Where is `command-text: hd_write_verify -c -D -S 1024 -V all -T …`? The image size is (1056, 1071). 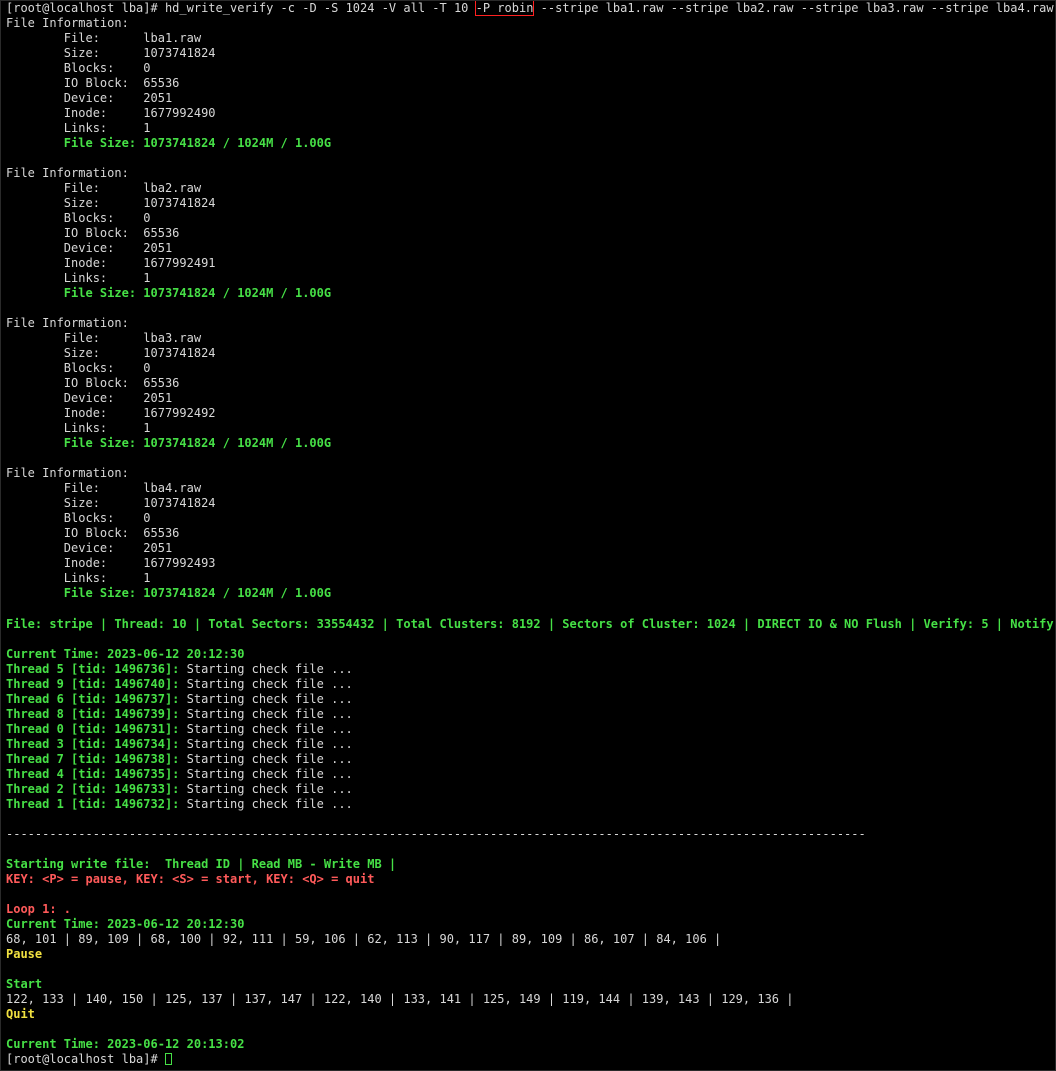
command-text: hd_write_verify -c -D -S 1024 -V all -T … is located at coordinates (320, 8).